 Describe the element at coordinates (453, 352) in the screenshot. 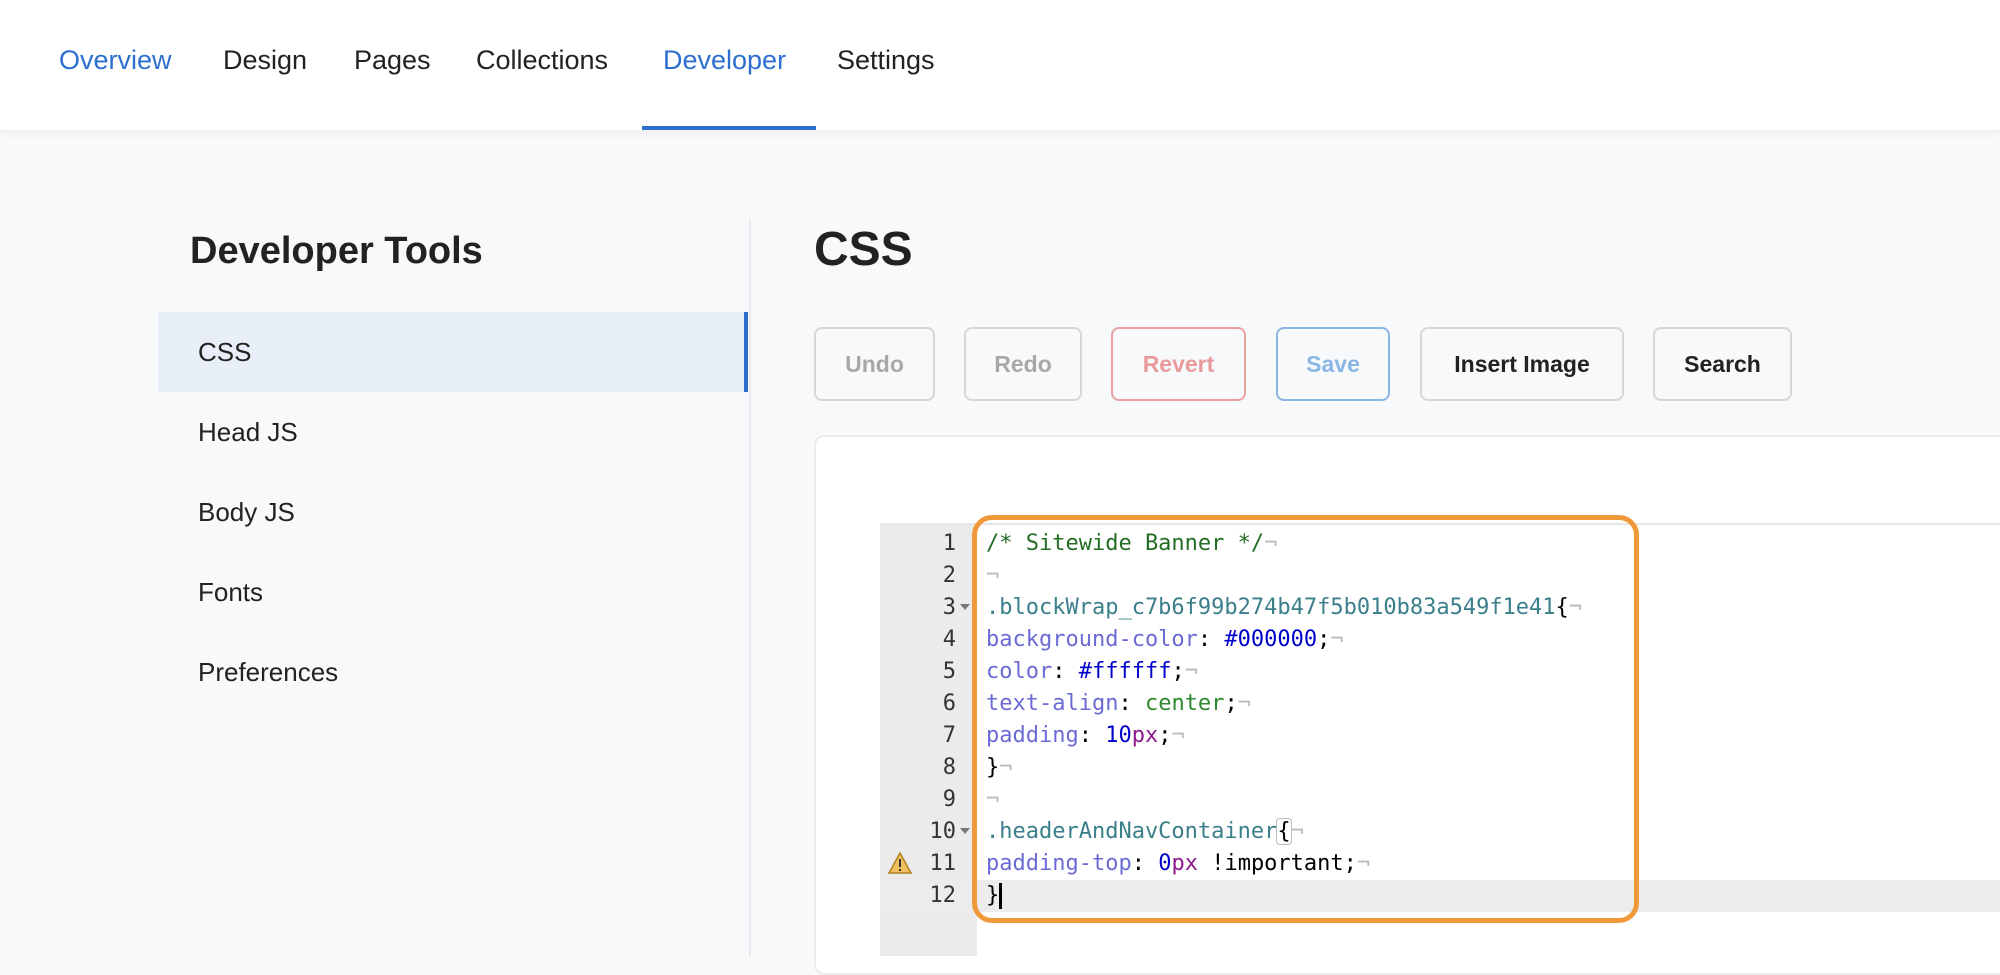

I see `sidebar-item-css: CSS` at that location.